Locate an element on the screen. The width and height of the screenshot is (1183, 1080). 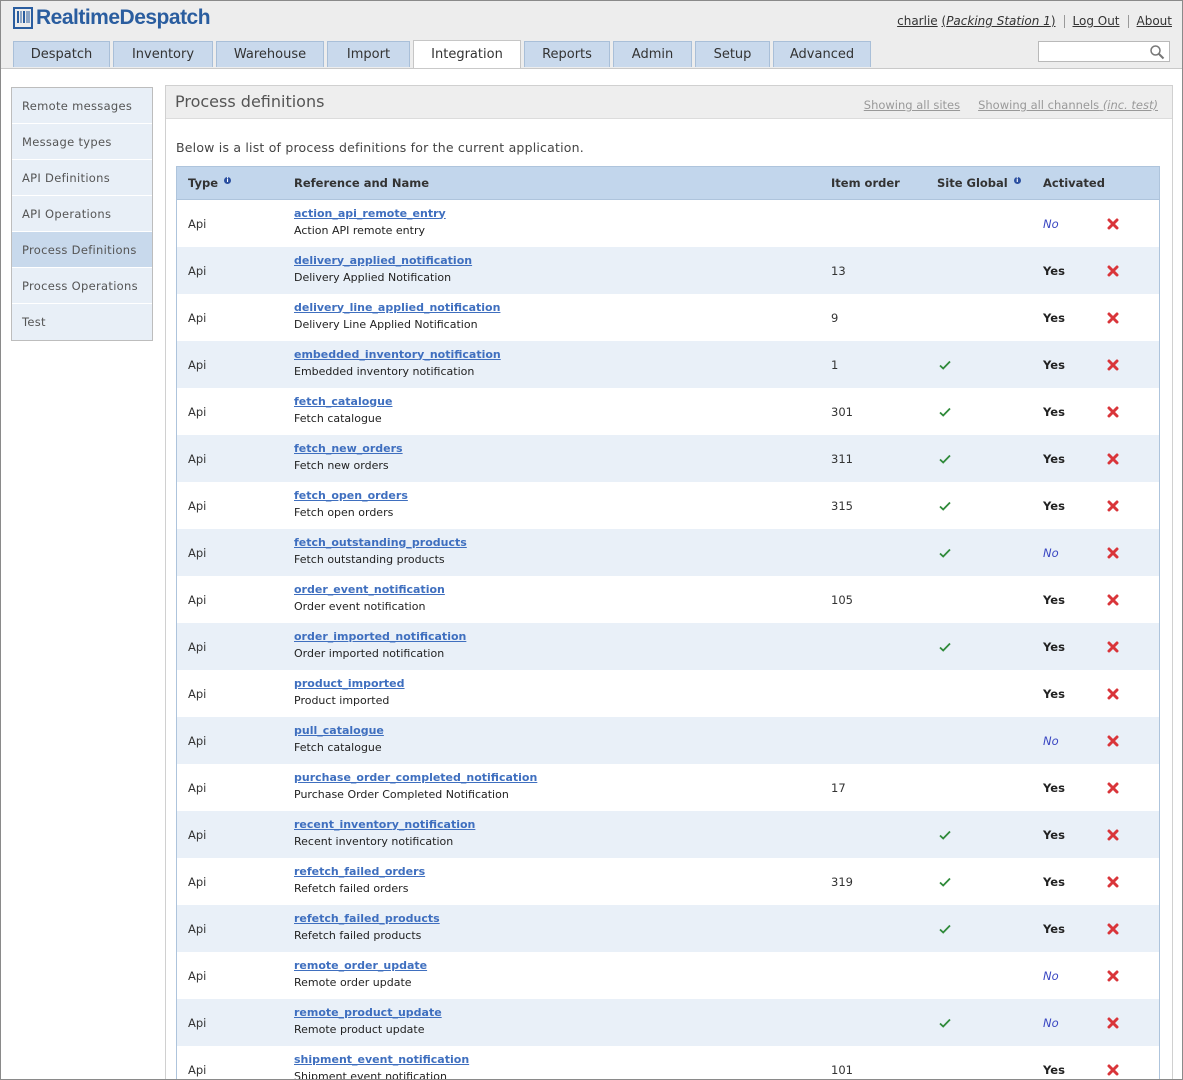
process-reference-link: purchase_order_completed_notification is located at coordinates (562, 777).